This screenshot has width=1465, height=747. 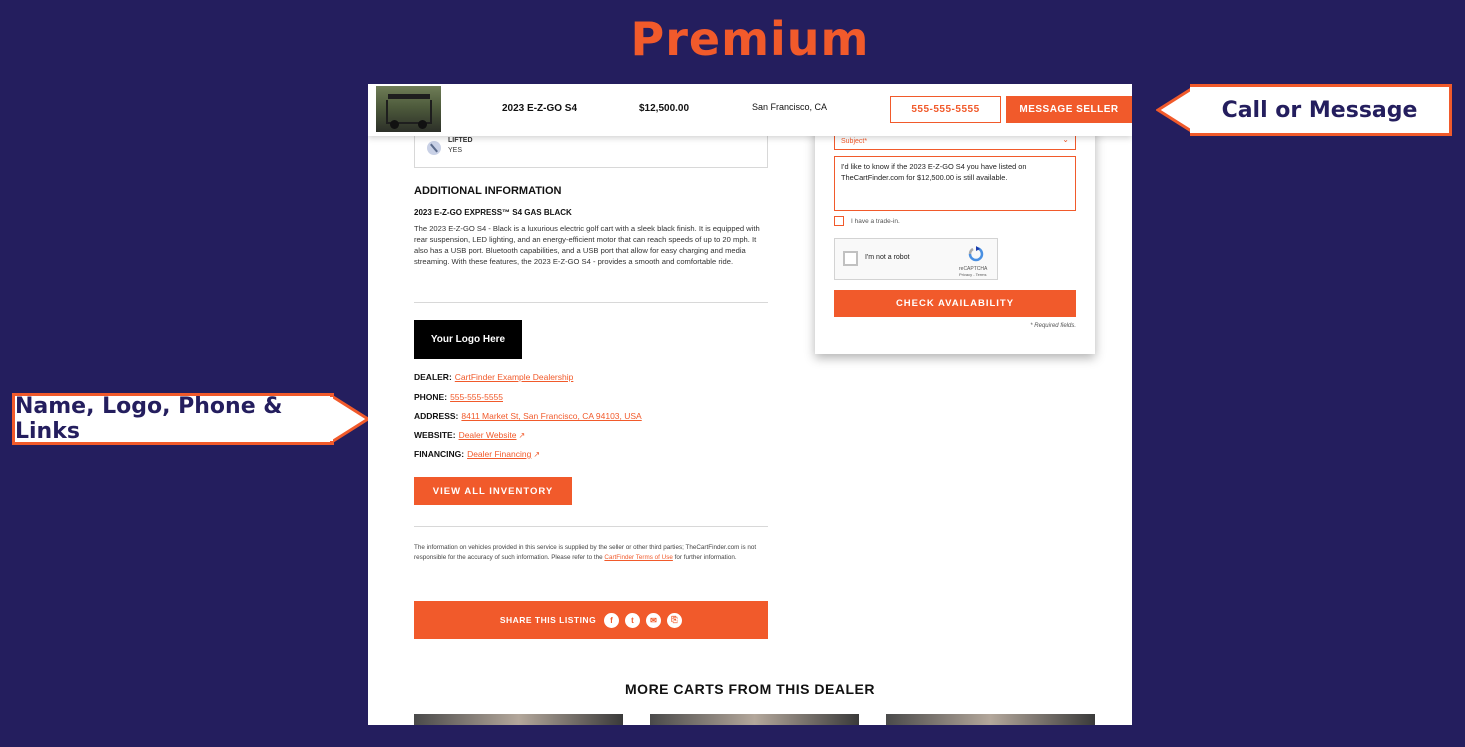 I want to click on more-carts-heading: MORE CARTS FROM THIS DEALER, so click(x=750, y=689).